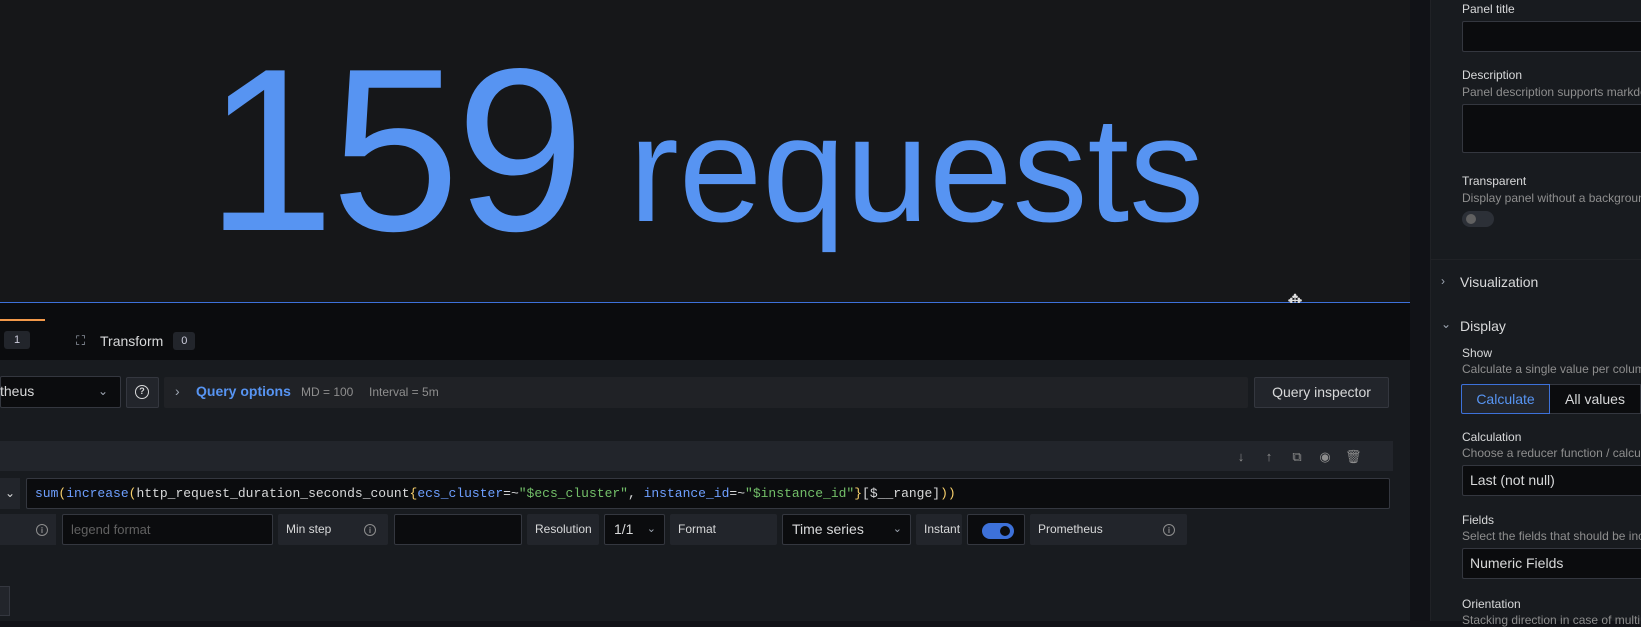 The image size is (1641, 627). I want to click on max-data-points-text: MD = 100, so click(327, 392).